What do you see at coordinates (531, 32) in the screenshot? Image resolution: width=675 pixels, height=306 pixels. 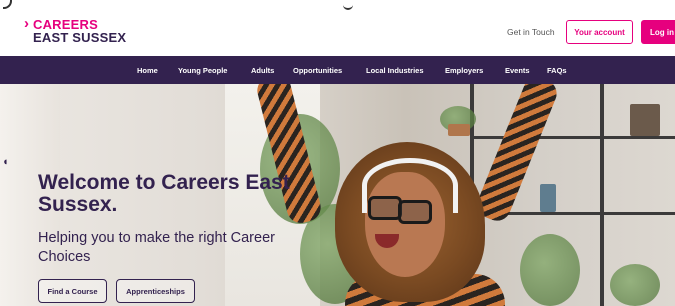 I see `get-in-touch-link: Get in Touch` at bounding box center [531, 32].